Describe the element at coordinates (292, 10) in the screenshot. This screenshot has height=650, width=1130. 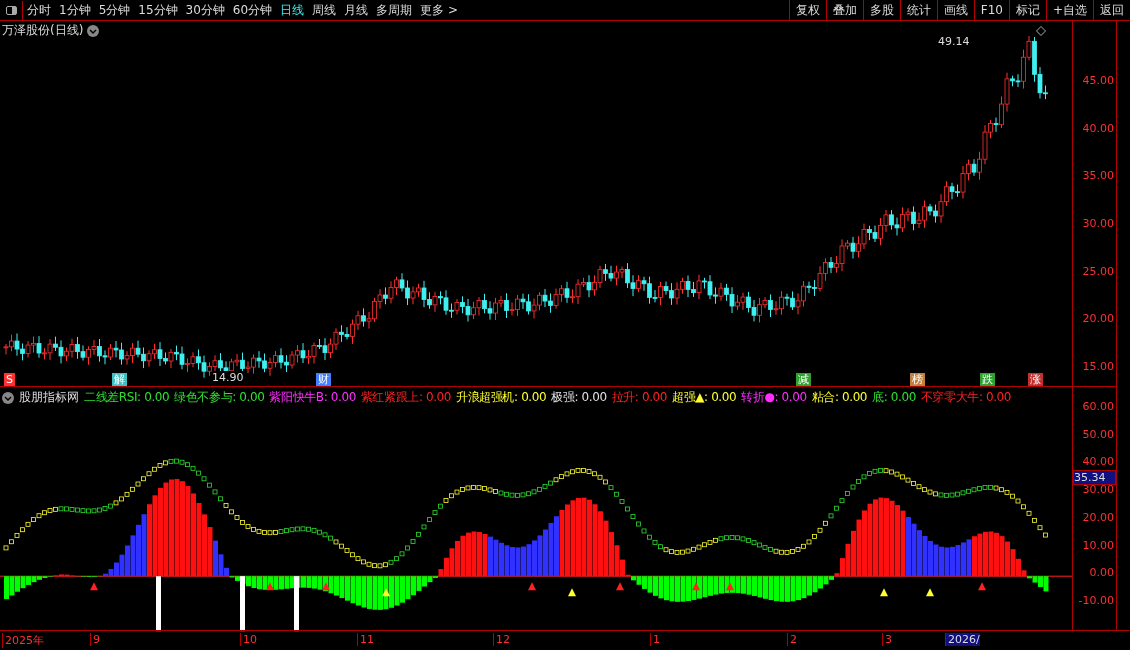
I see `period-tab: 日线` at that location.